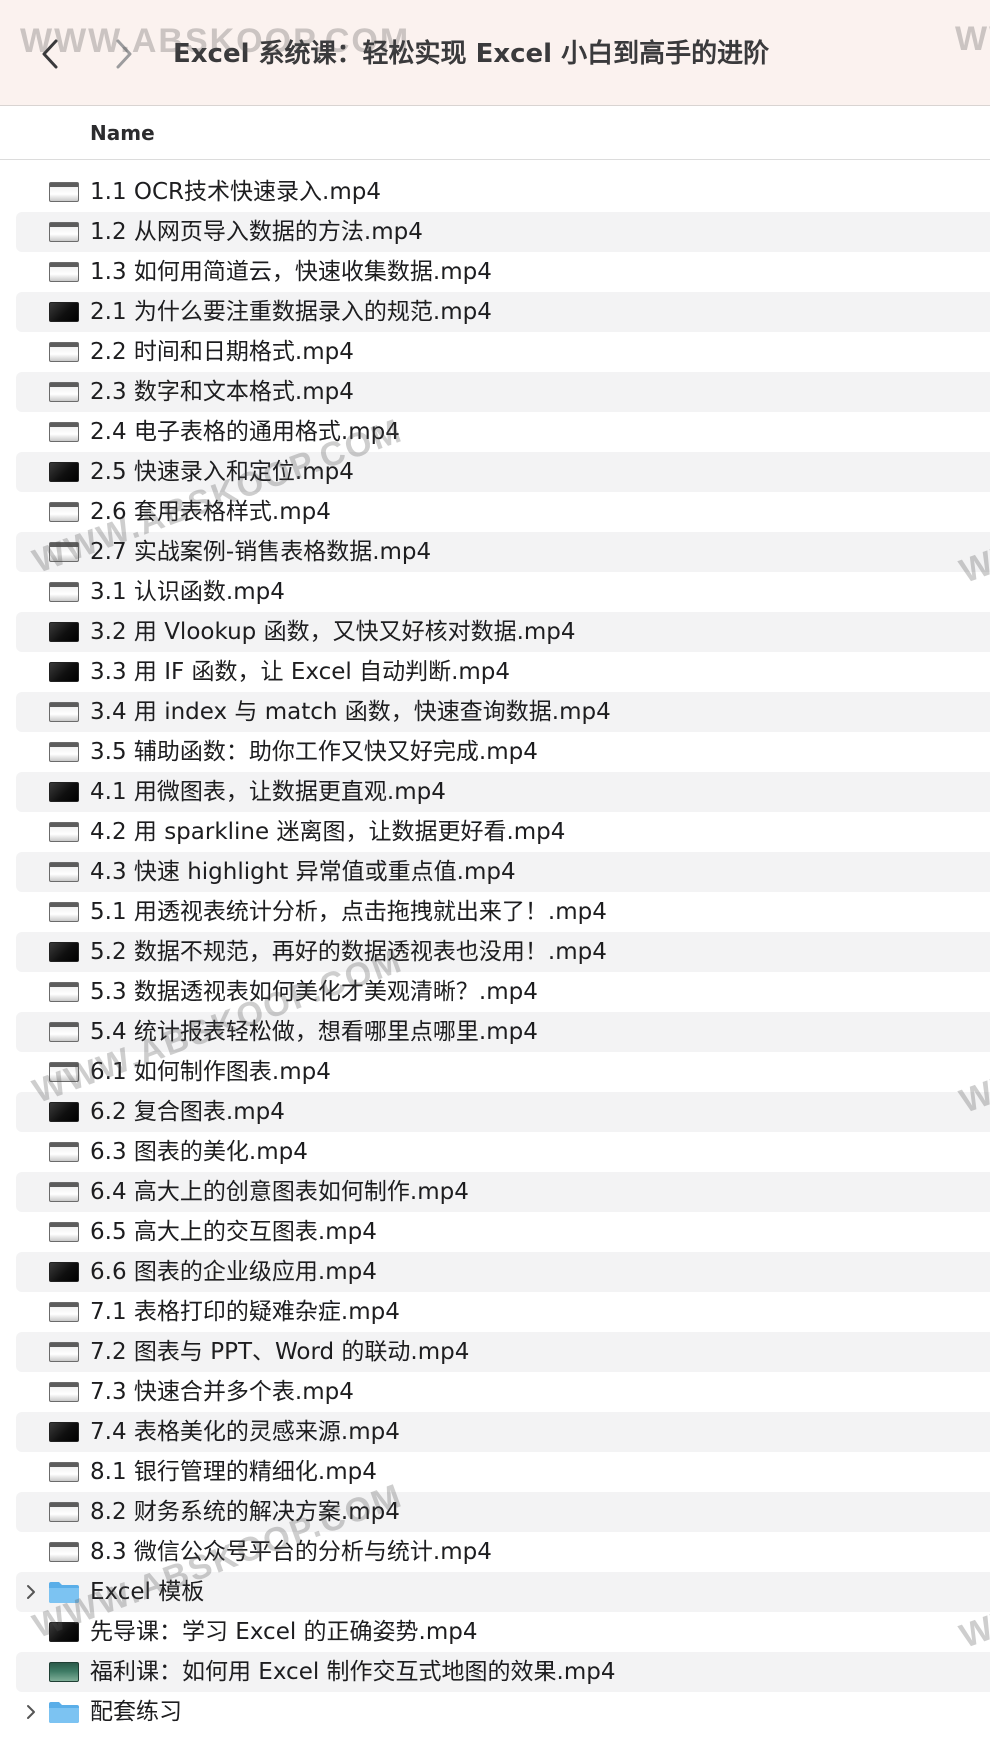  What do you see at coordinates (503, 1552) in the screenshot?
I see `file-row: 8.3 微信公众号平台的分析与统计.mp4` at bounding box center [503, 1552].